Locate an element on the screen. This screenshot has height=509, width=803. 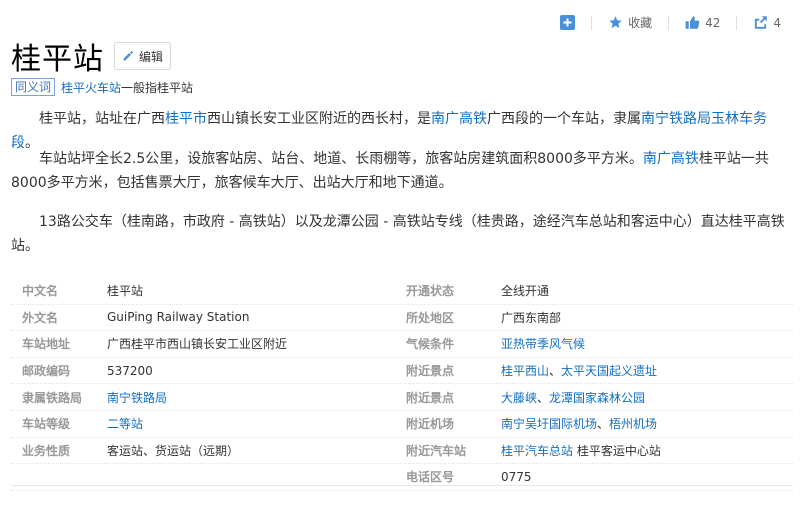
info-value: 南宁铁路局 is located at coordinates (256, 397).